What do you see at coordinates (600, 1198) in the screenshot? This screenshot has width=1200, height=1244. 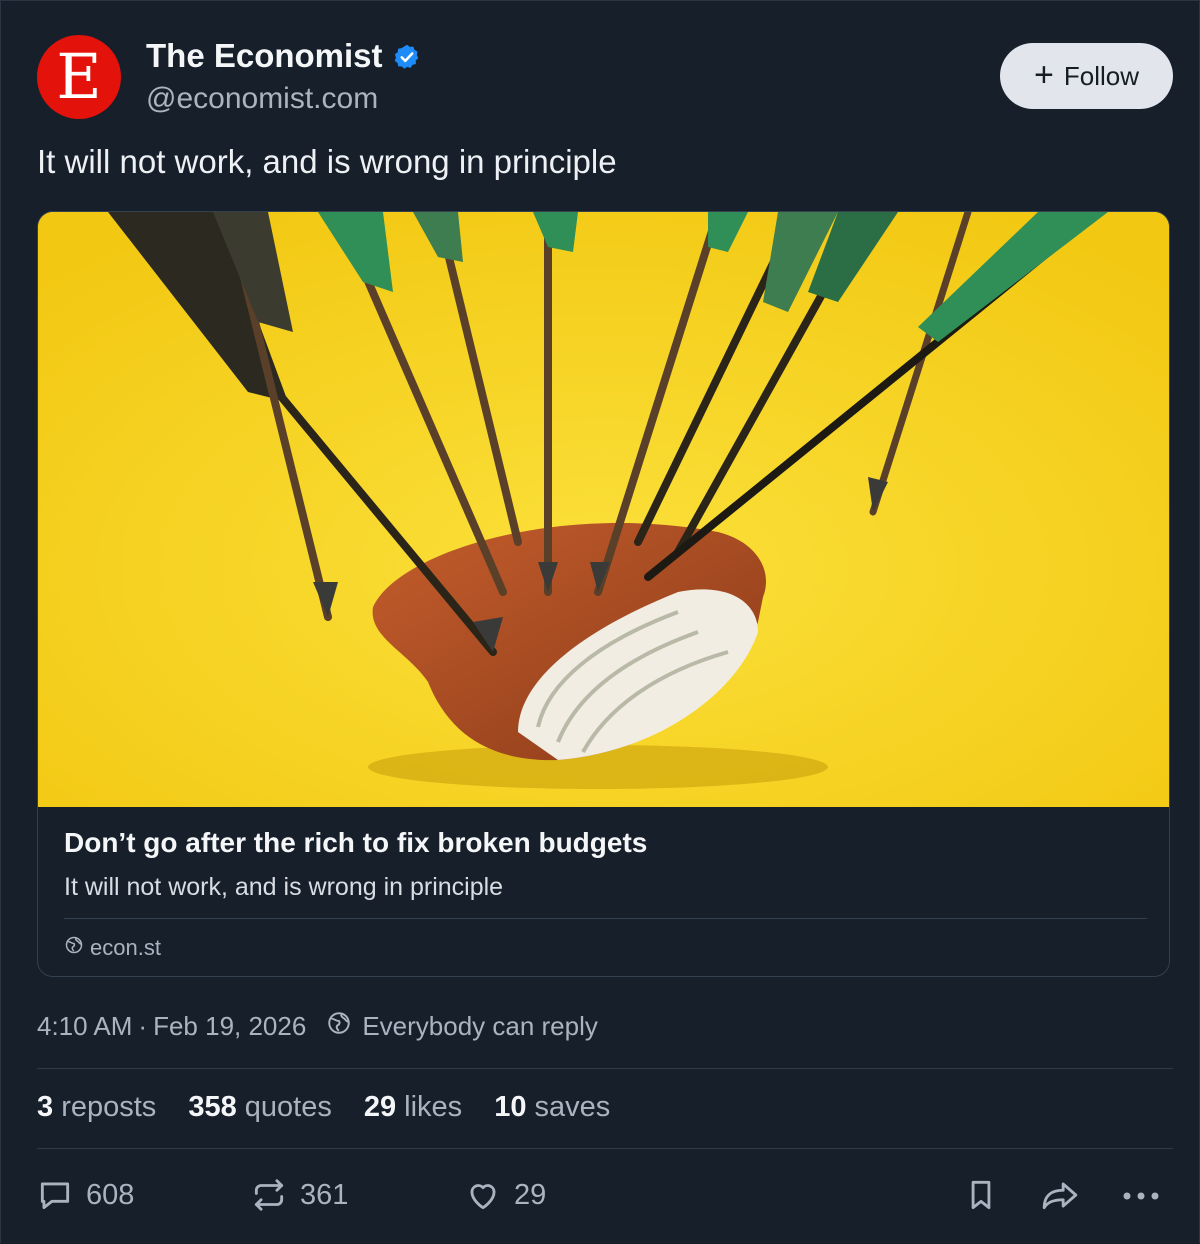 I see `action-bar: 608 361 29` at bounding box center [600, 1198].